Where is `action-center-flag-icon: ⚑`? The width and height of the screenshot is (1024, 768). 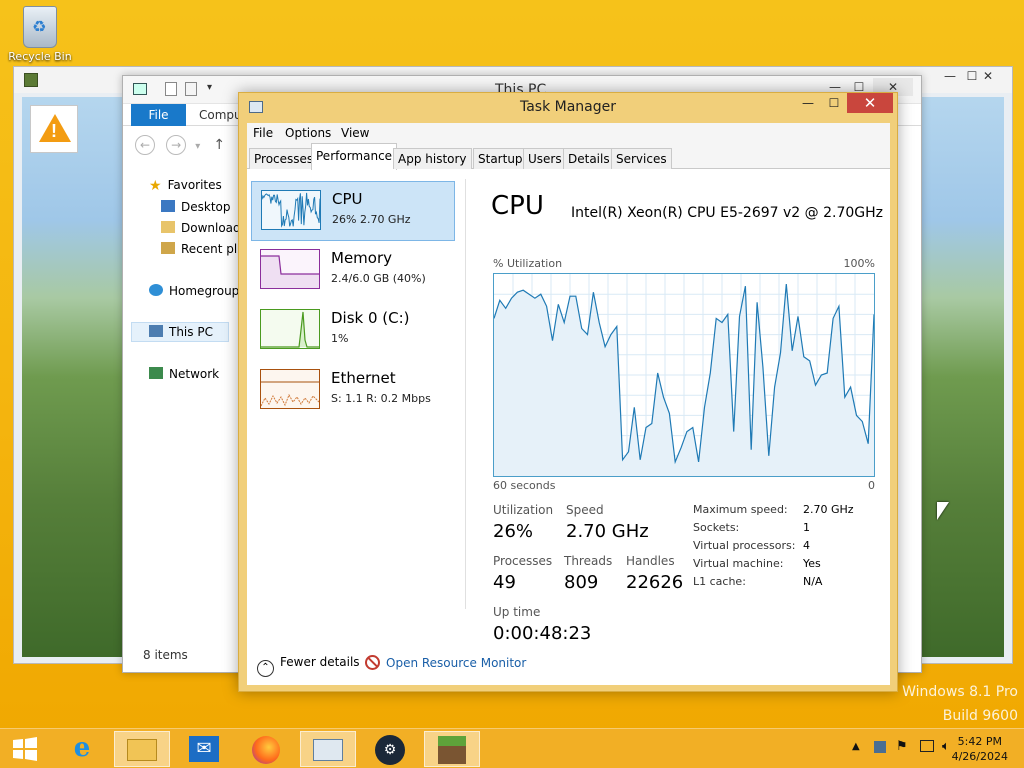 action-center-flag-icon: ⚑ is located at coordinates (902, 746).